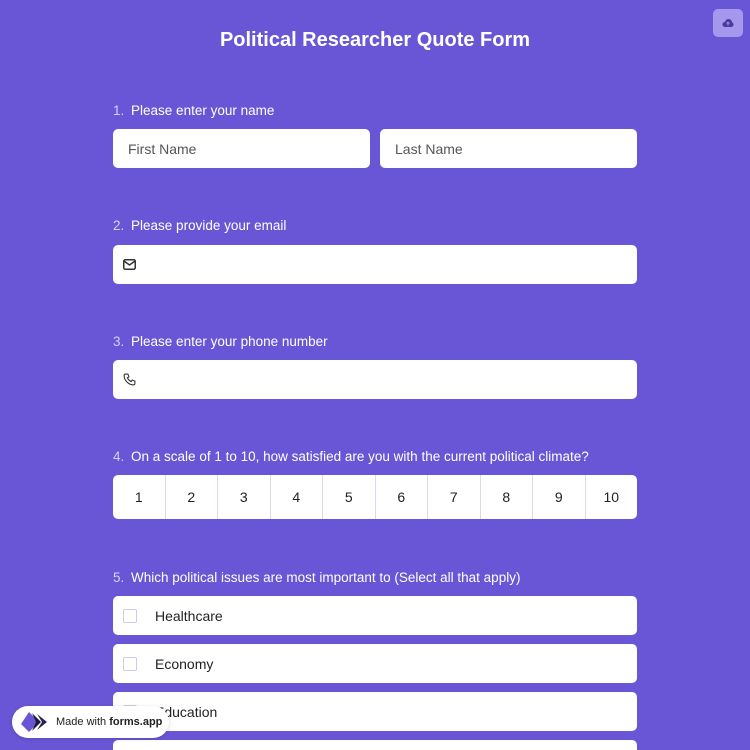 This screenshot has width=750, height=750. I want to click on scale-option-1: 1, so click(139, 497).